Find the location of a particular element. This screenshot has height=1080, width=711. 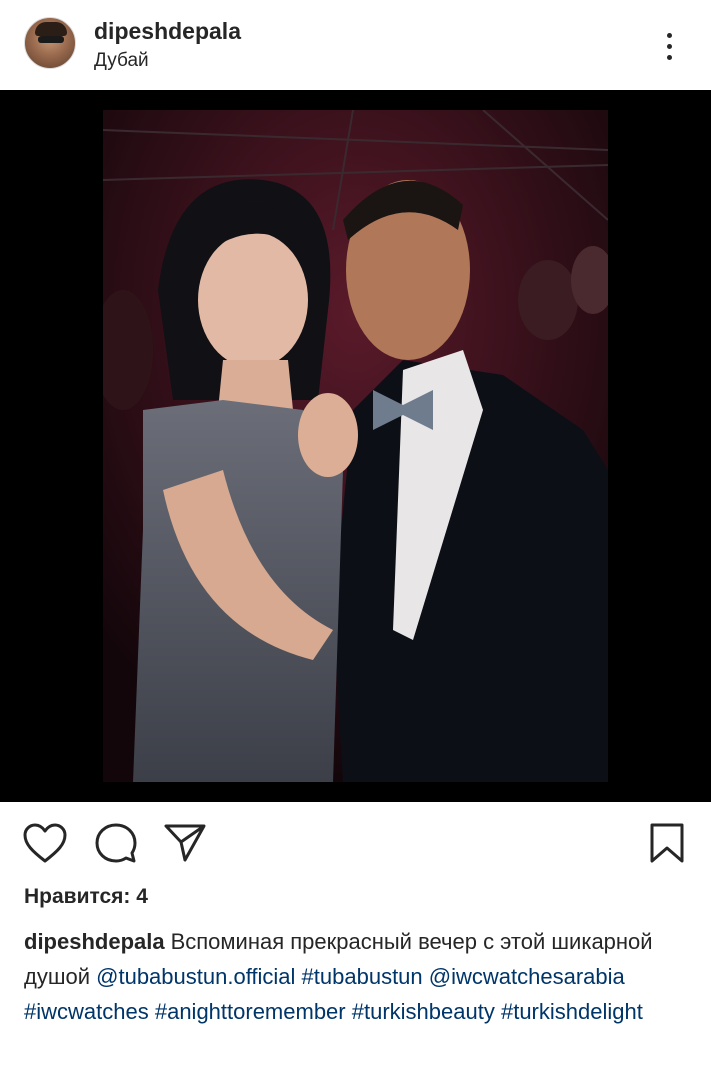

more-vertical-icon is located at coordinates (669, 46).